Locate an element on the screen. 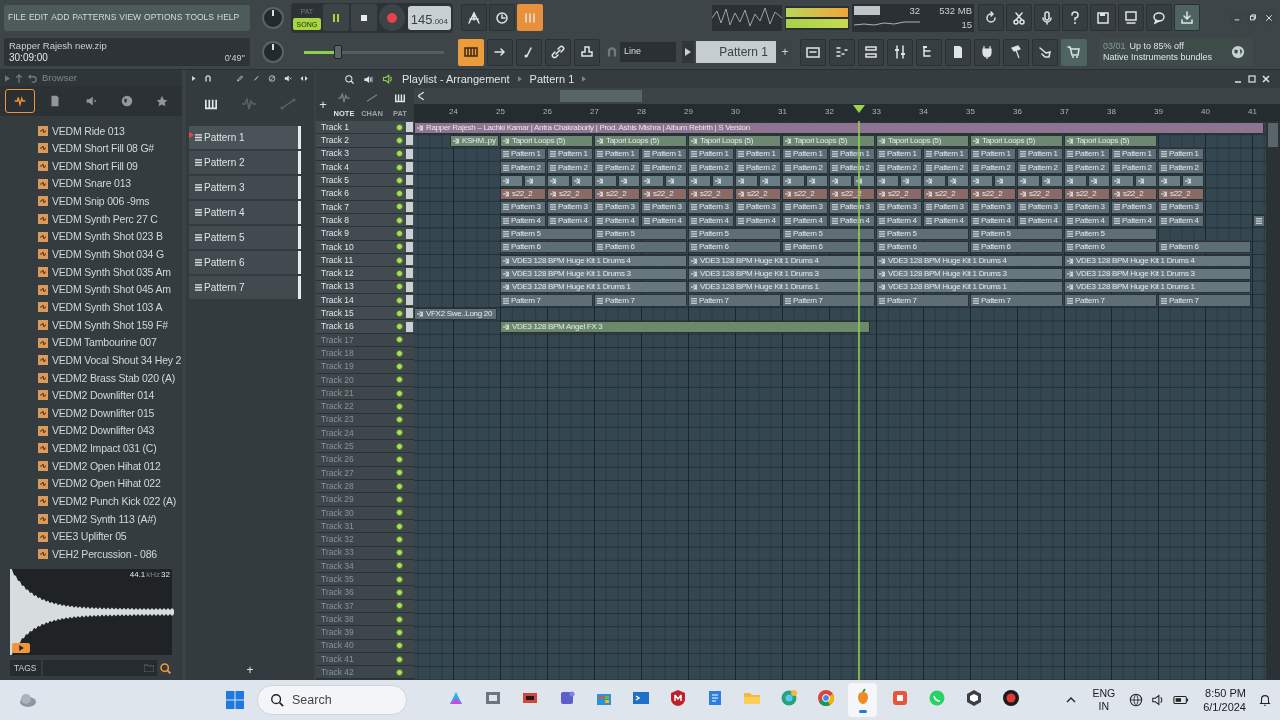 This screenshot has width=1280, height=720. browser-item: VEDM Tambourine 007 is located at coordinates (104, 342).